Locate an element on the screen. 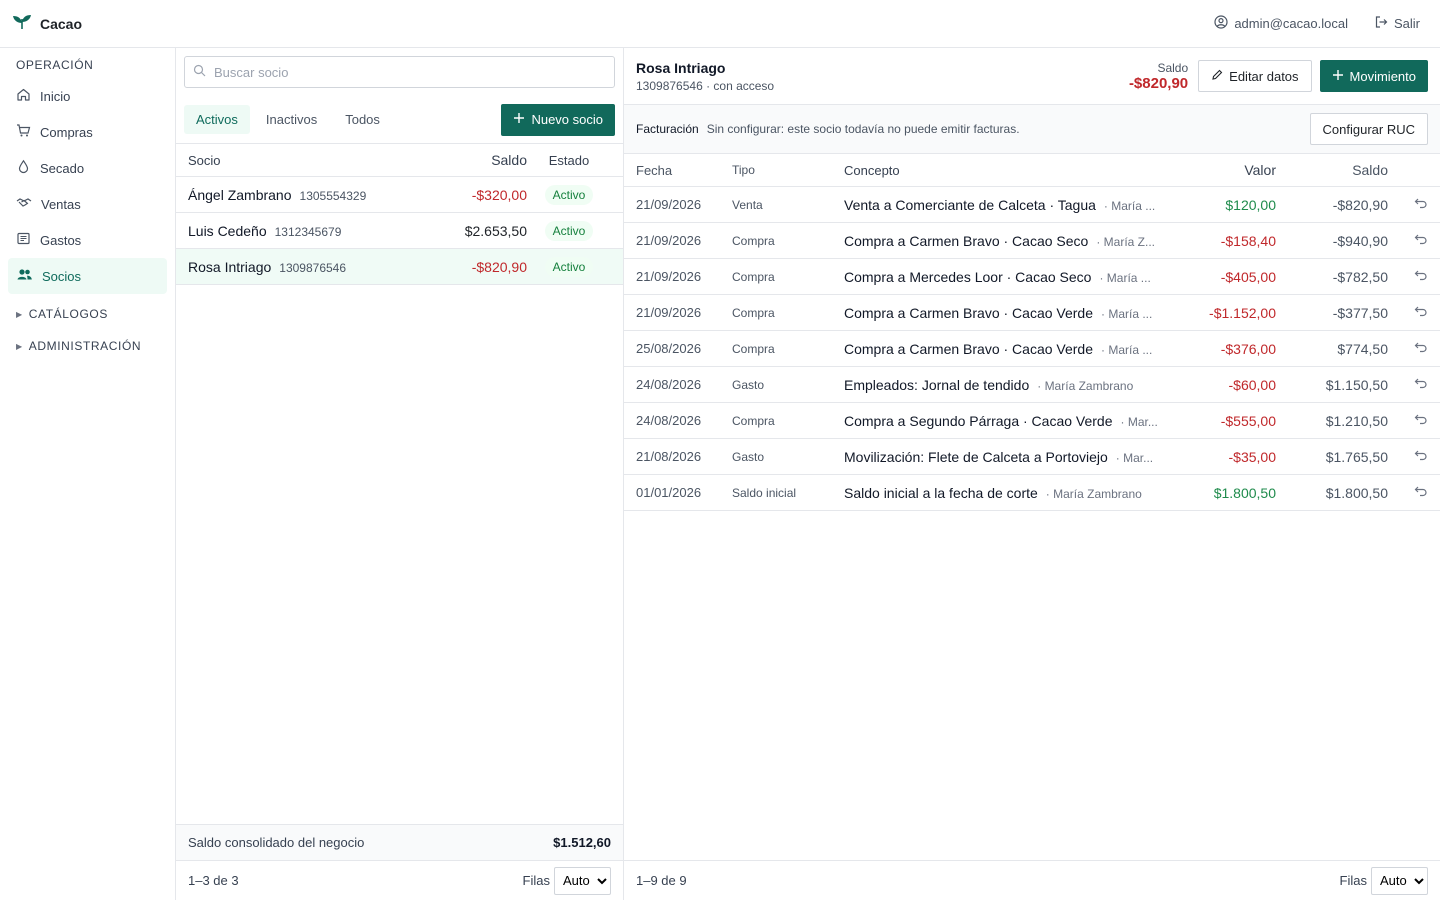  socio-row: Luis Cedeño 1312345679 $2.653,50 Activo is located at coordinates (399, 231).